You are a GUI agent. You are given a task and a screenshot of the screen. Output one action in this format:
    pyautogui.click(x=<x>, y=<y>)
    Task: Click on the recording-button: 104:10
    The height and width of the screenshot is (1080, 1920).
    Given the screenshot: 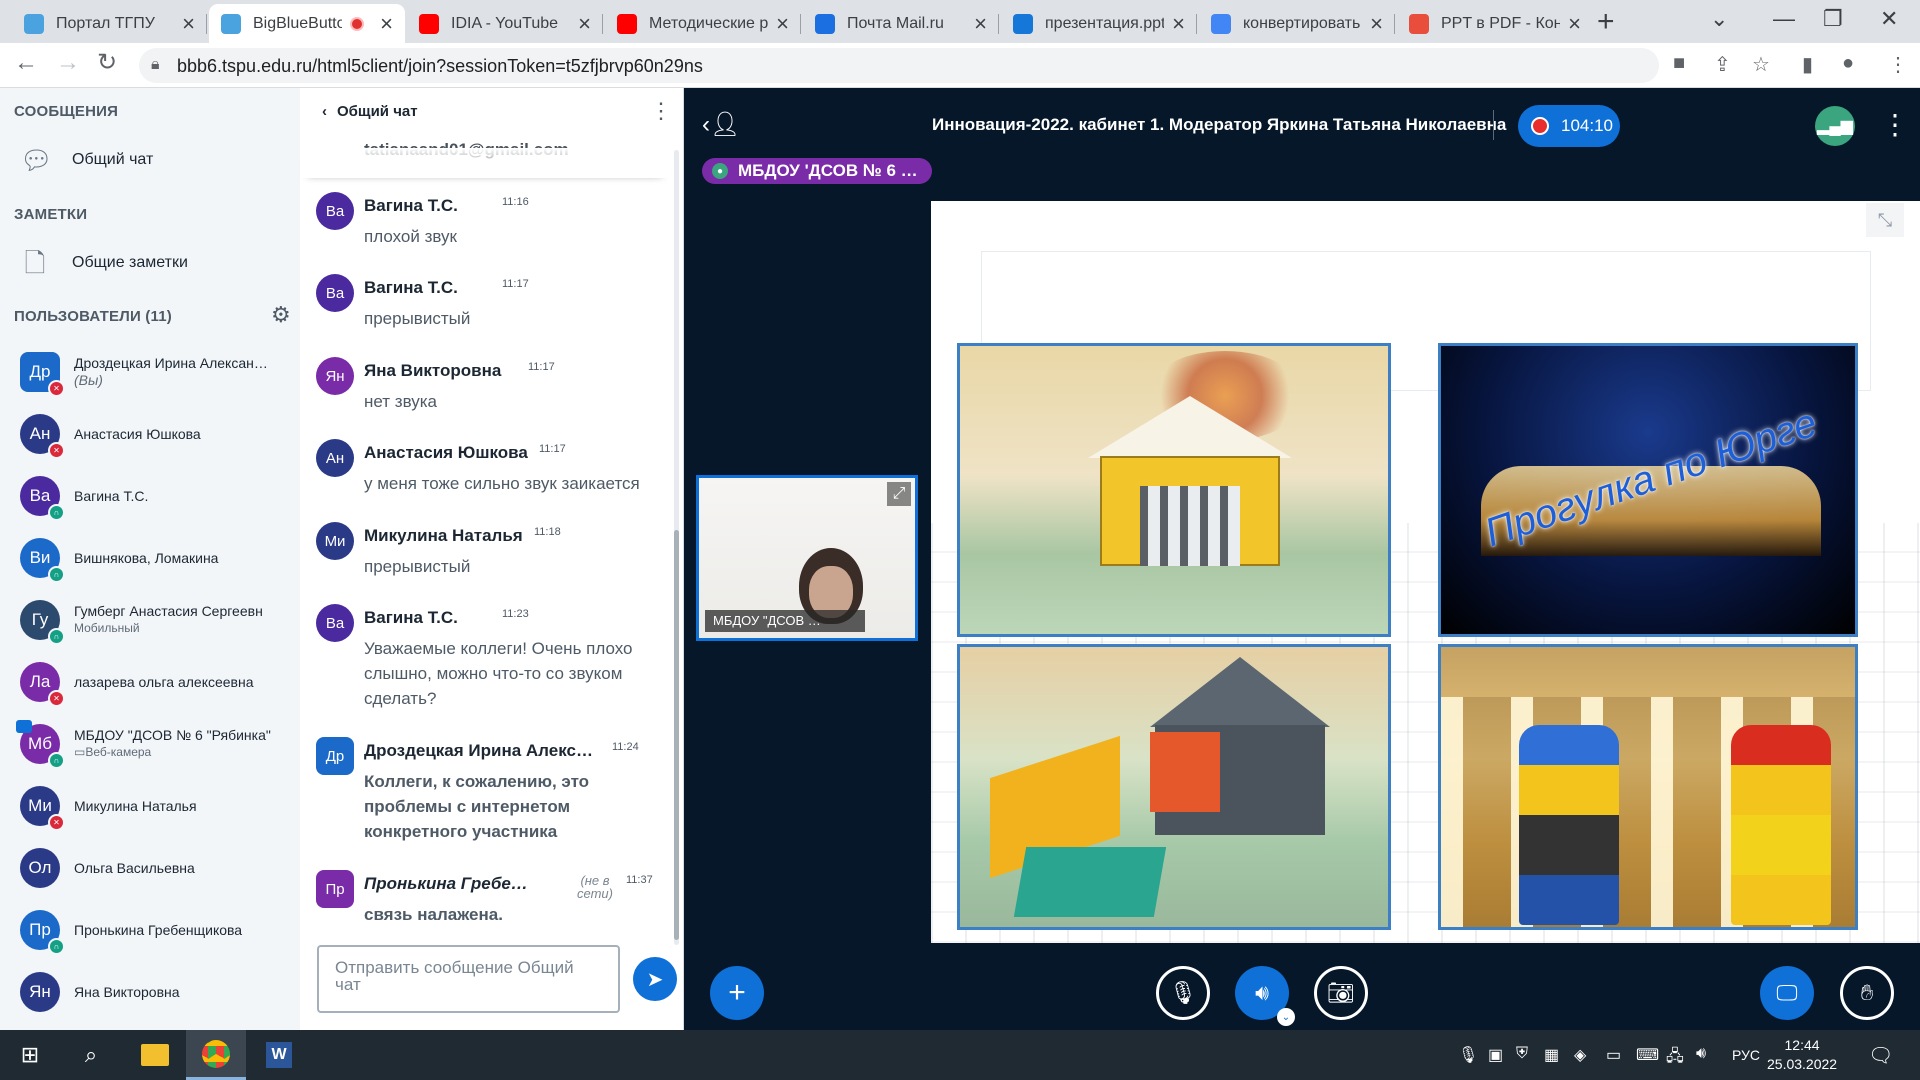 What is the action you would take?
    pyautogui.click(x=1569, y=126)
    